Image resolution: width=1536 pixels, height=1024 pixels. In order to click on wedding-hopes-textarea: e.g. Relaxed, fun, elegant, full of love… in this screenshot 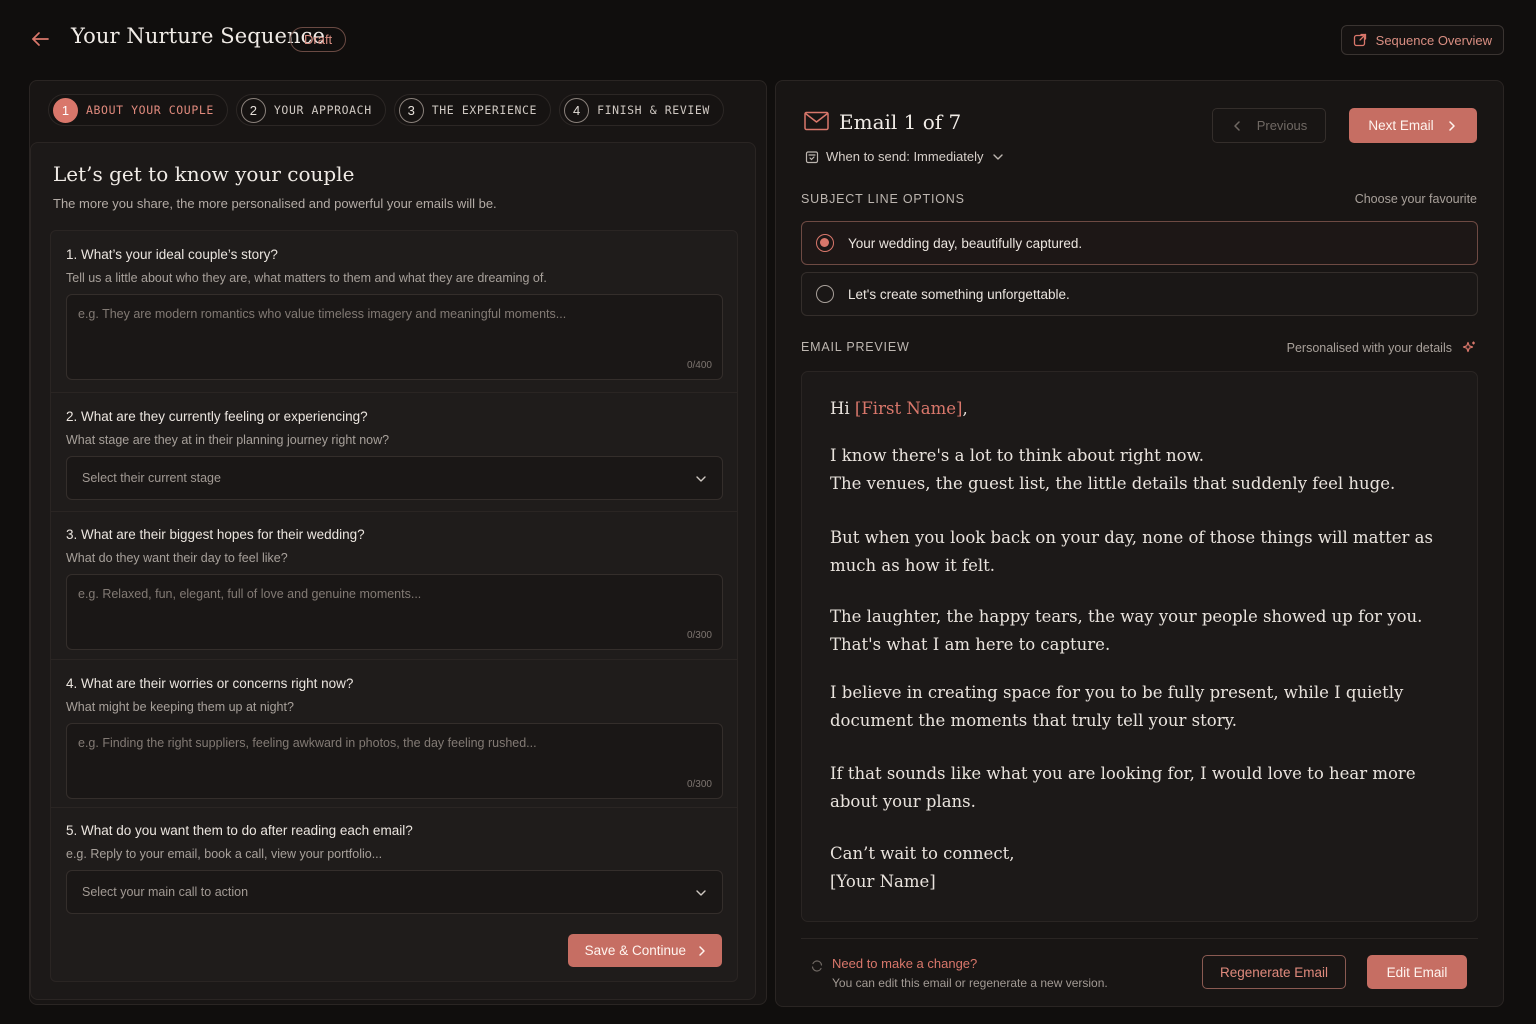, I will do `click(394, 612)`.